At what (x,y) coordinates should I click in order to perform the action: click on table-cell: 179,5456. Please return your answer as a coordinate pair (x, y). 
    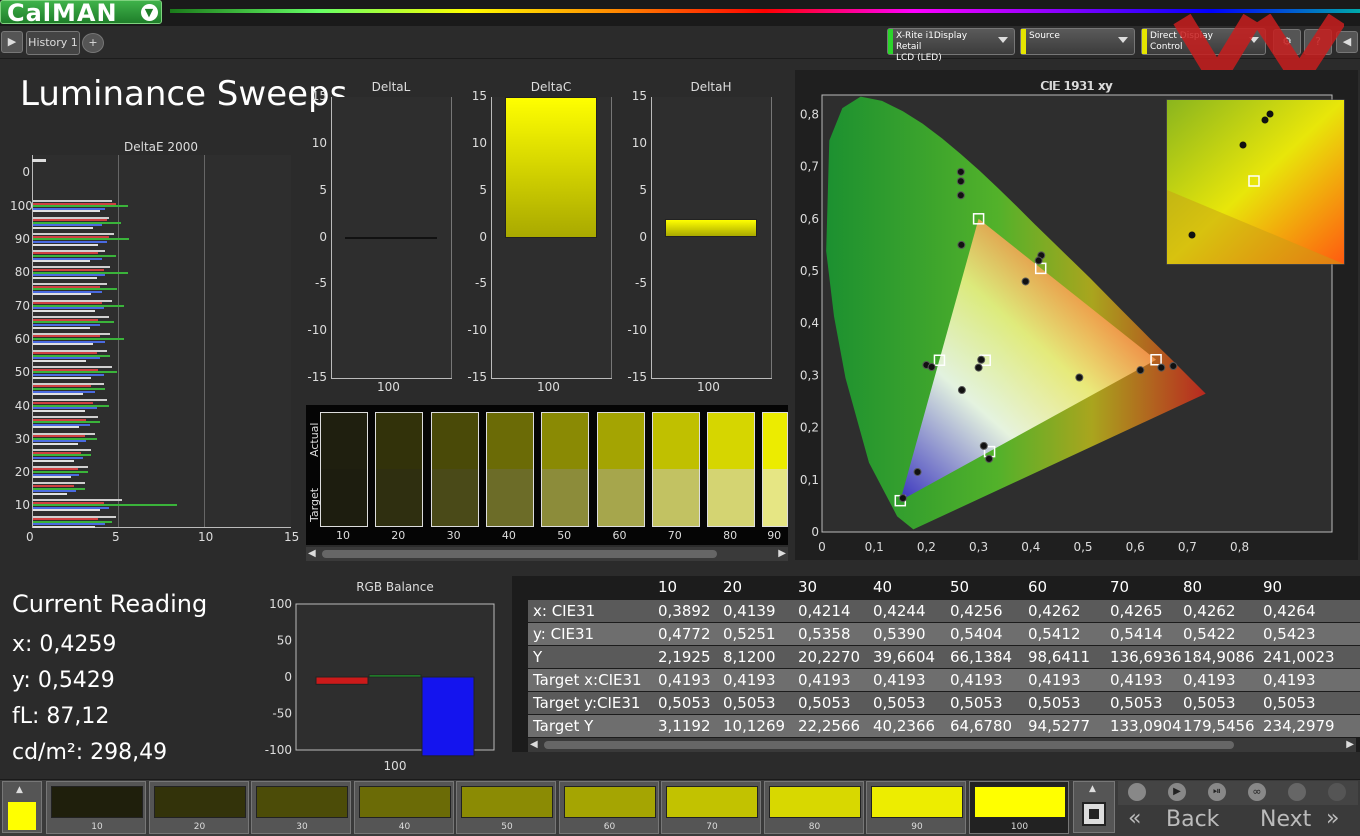
    Looking at the image, I should click on (1219, 726).